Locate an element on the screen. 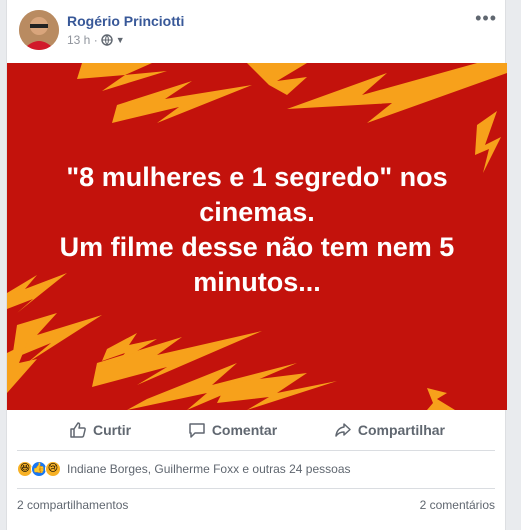  thumbs-up-icon is located at coordinates (78, 430).